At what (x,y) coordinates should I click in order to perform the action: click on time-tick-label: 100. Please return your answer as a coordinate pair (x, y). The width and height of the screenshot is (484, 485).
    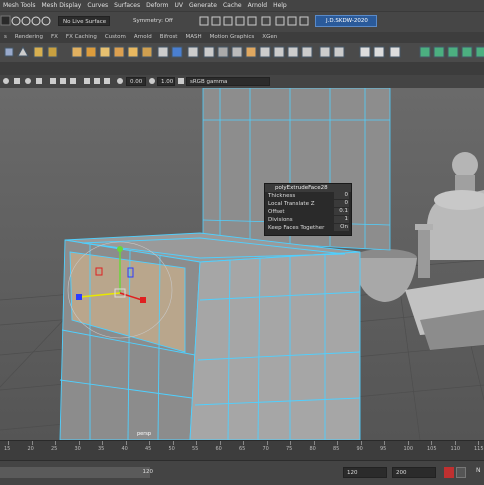
    Looking at the image, I should click on (408, 449).